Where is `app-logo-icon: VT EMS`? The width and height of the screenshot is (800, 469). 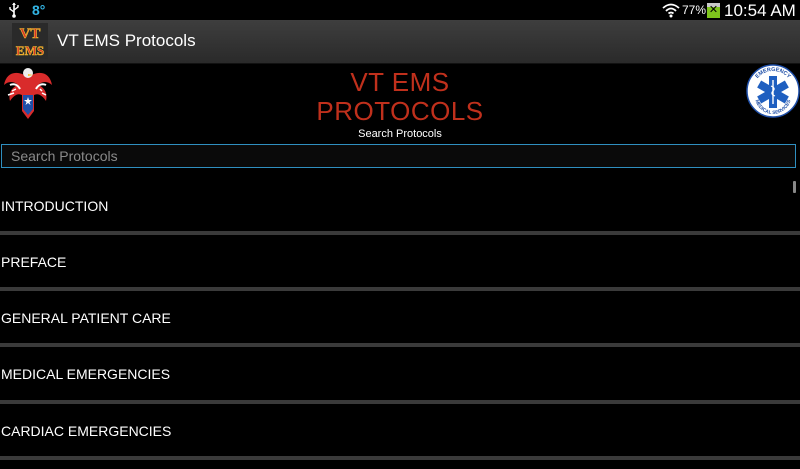 app-logo-icon: VT EMS is located at coordinates (30, 41).